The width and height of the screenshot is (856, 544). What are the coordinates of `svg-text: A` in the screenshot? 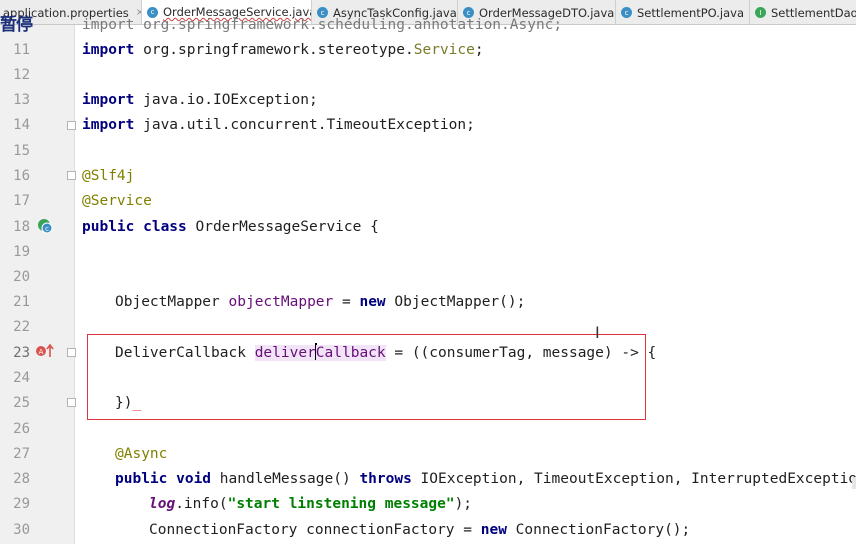 It's located at (41, 352).